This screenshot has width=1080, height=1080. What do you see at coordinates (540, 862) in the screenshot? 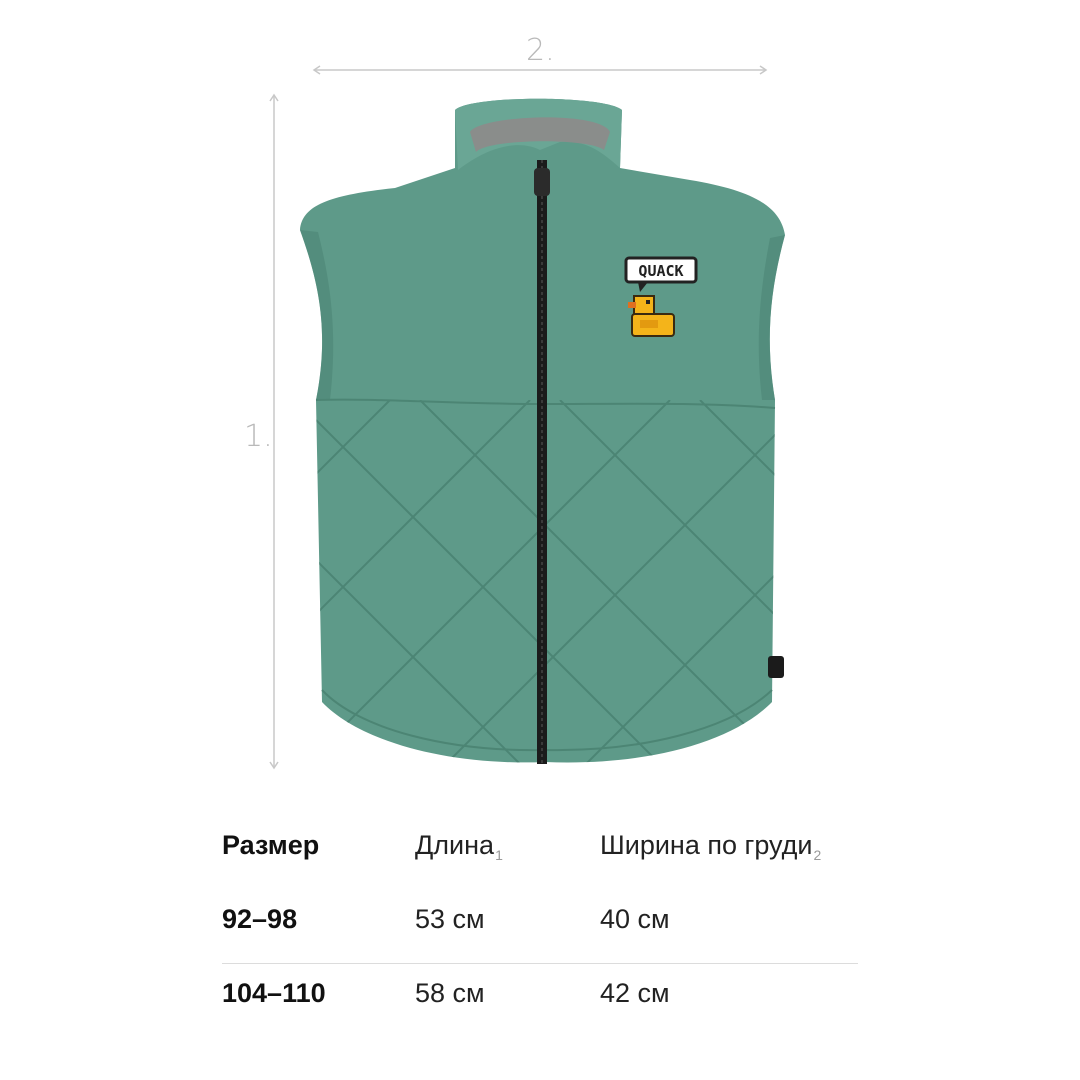
I see `size-table-header: Размер Длина1 Ширина по груди2` at bounding box center [540, 862].